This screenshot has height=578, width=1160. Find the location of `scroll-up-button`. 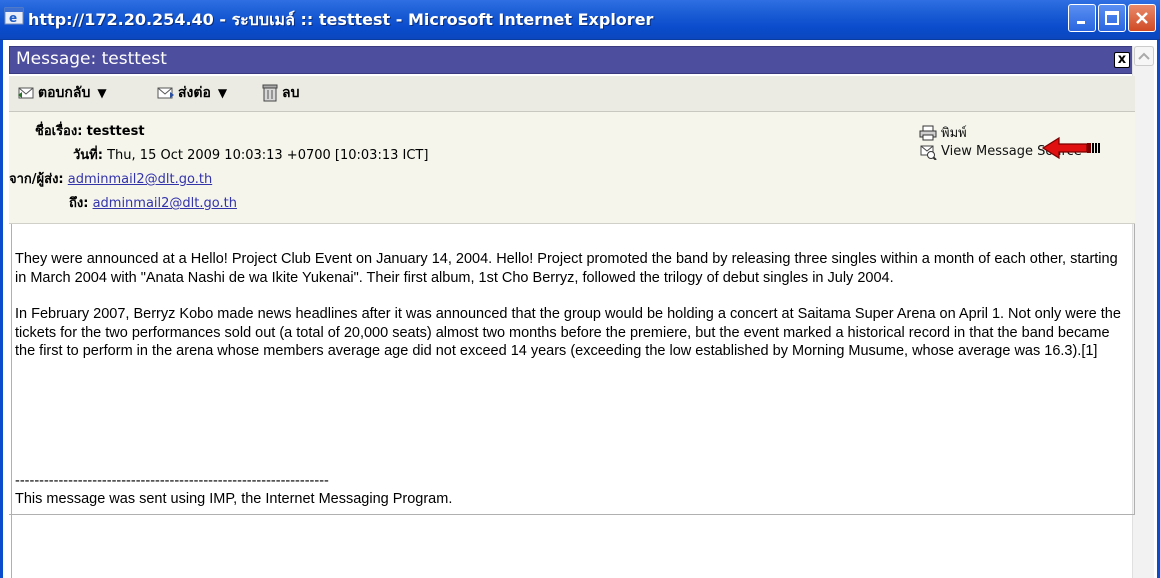

scroll-up-button is located at coordinates (1144, 56).